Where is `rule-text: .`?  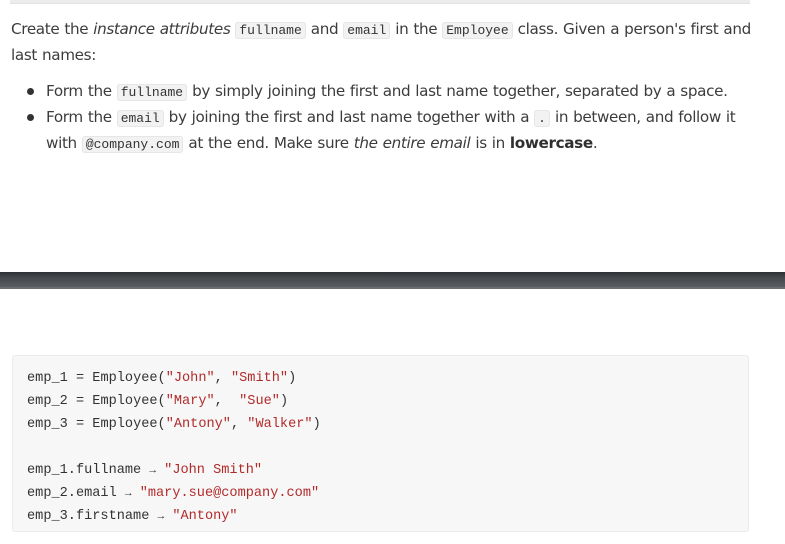
rule-text: . is located at coordinates (595, 143).